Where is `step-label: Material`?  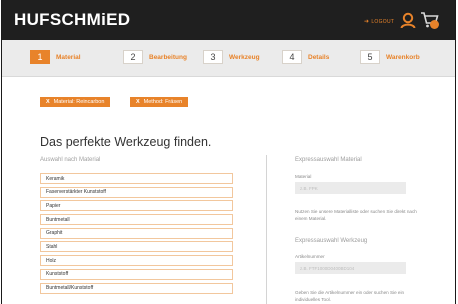
step-label: Material is located at coordinates (68, 57).